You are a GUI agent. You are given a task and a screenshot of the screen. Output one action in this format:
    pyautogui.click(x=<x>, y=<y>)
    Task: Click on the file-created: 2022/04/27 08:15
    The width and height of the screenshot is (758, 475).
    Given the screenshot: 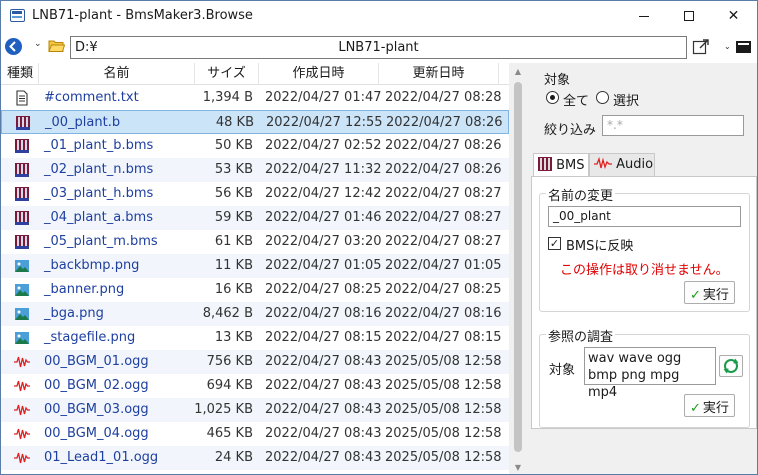 What is the action you would take?
    pyautogui.click(x=323, y=337)
    